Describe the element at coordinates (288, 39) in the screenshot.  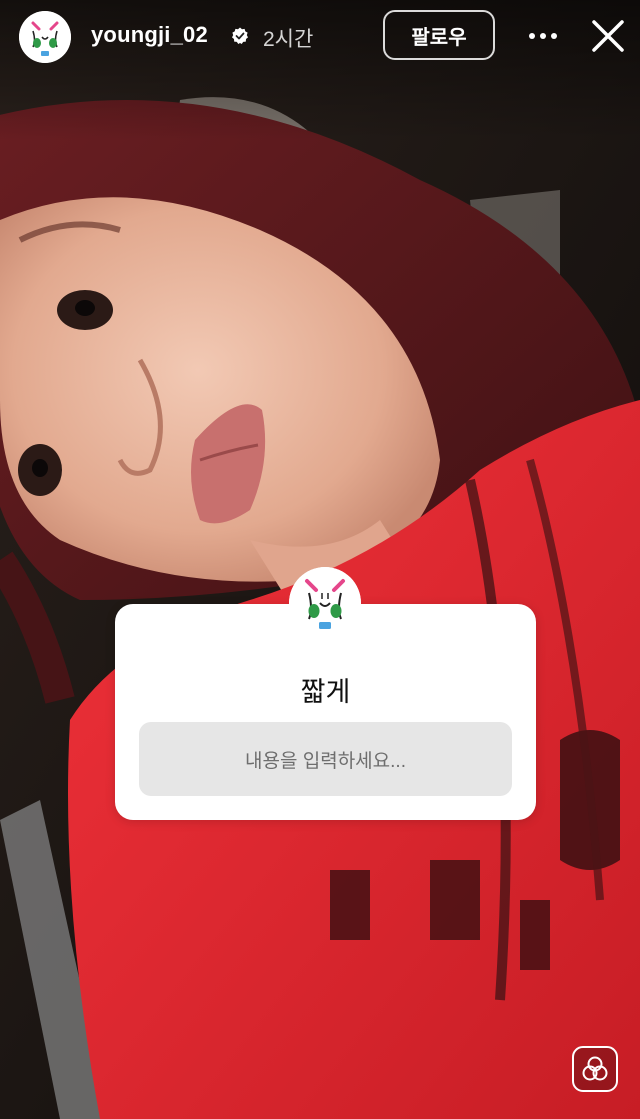
I see `post-time: 2시간` at that location.